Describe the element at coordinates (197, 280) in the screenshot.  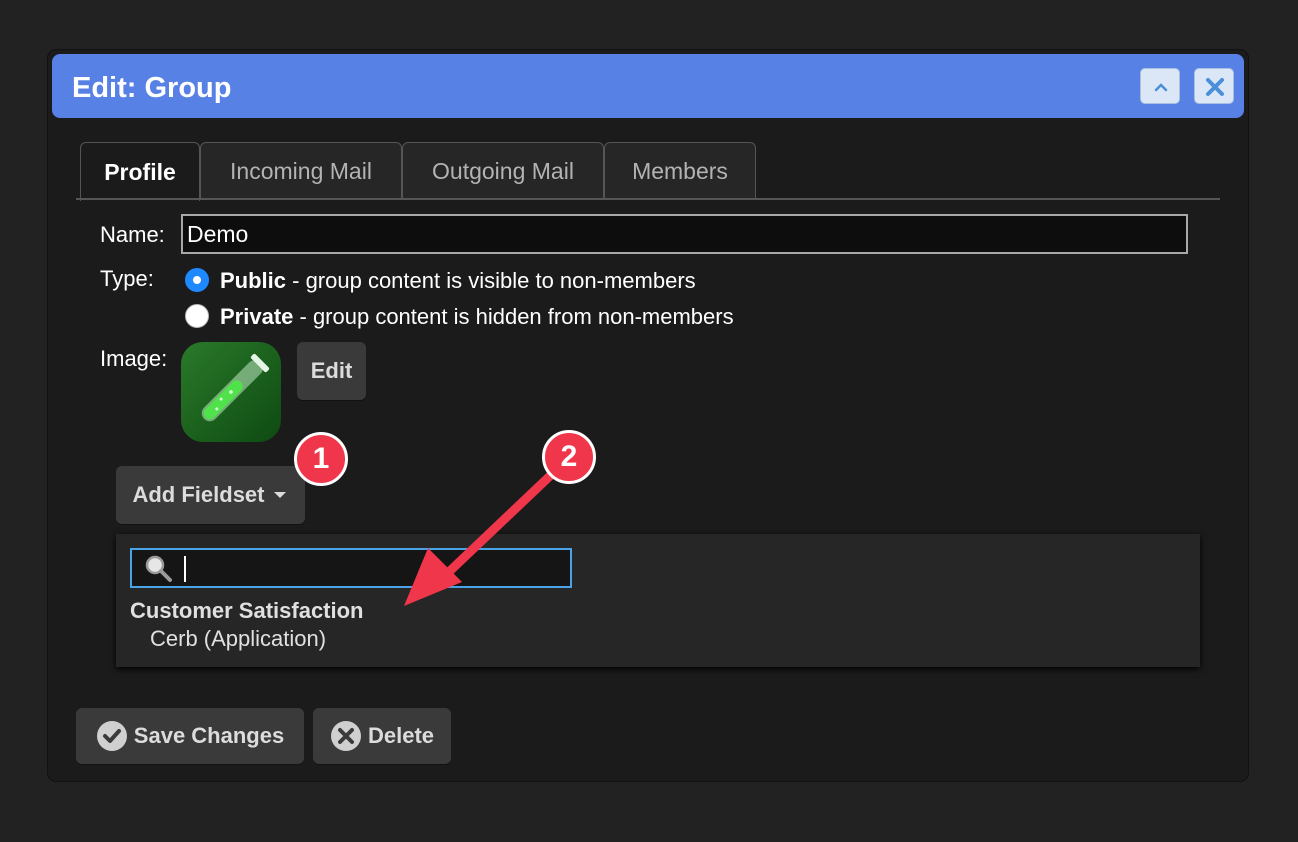
I see `radio-public` at that location.